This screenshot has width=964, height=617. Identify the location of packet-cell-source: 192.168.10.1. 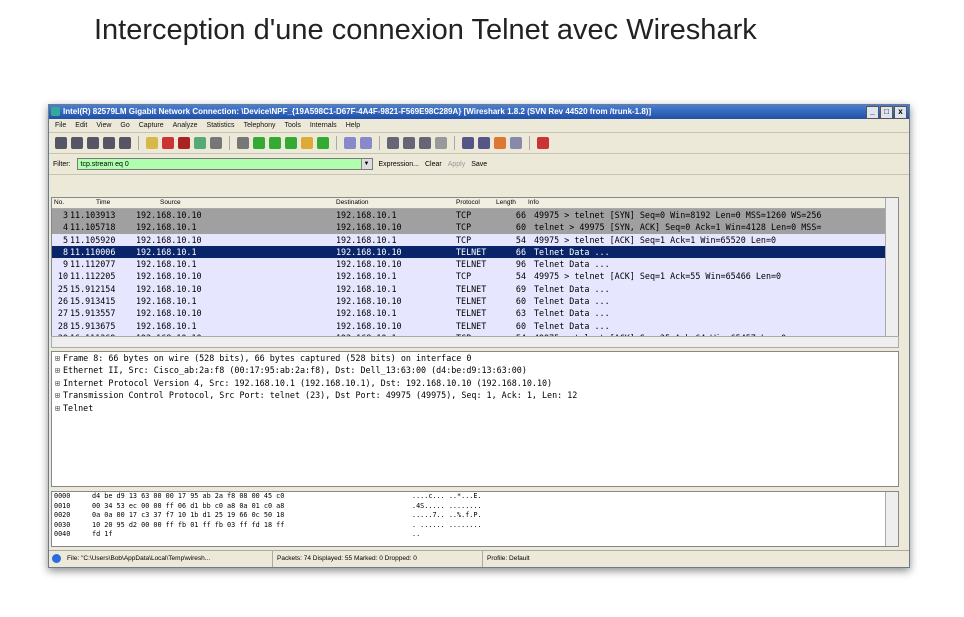
(166, 251).